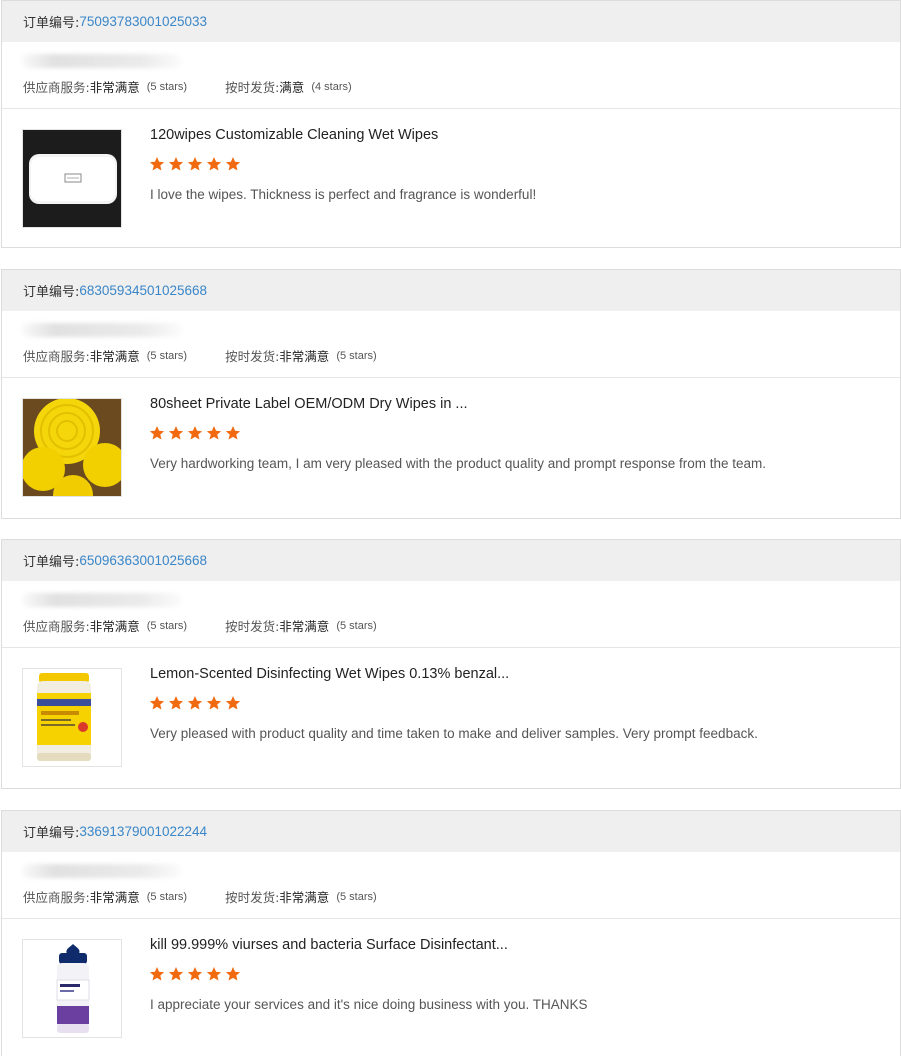  I want to click on yellow-canister-lids-image, so click(72, 447).